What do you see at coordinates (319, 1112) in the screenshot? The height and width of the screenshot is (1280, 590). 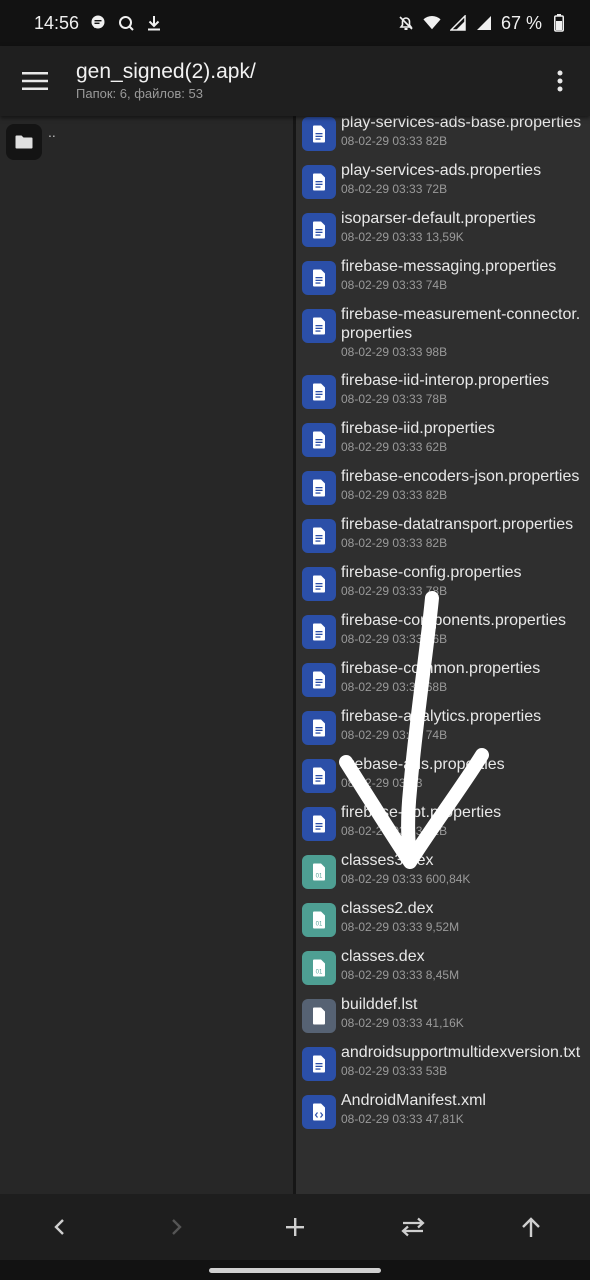 I see `xml-file-icon` at bounding box center [319, 1112].